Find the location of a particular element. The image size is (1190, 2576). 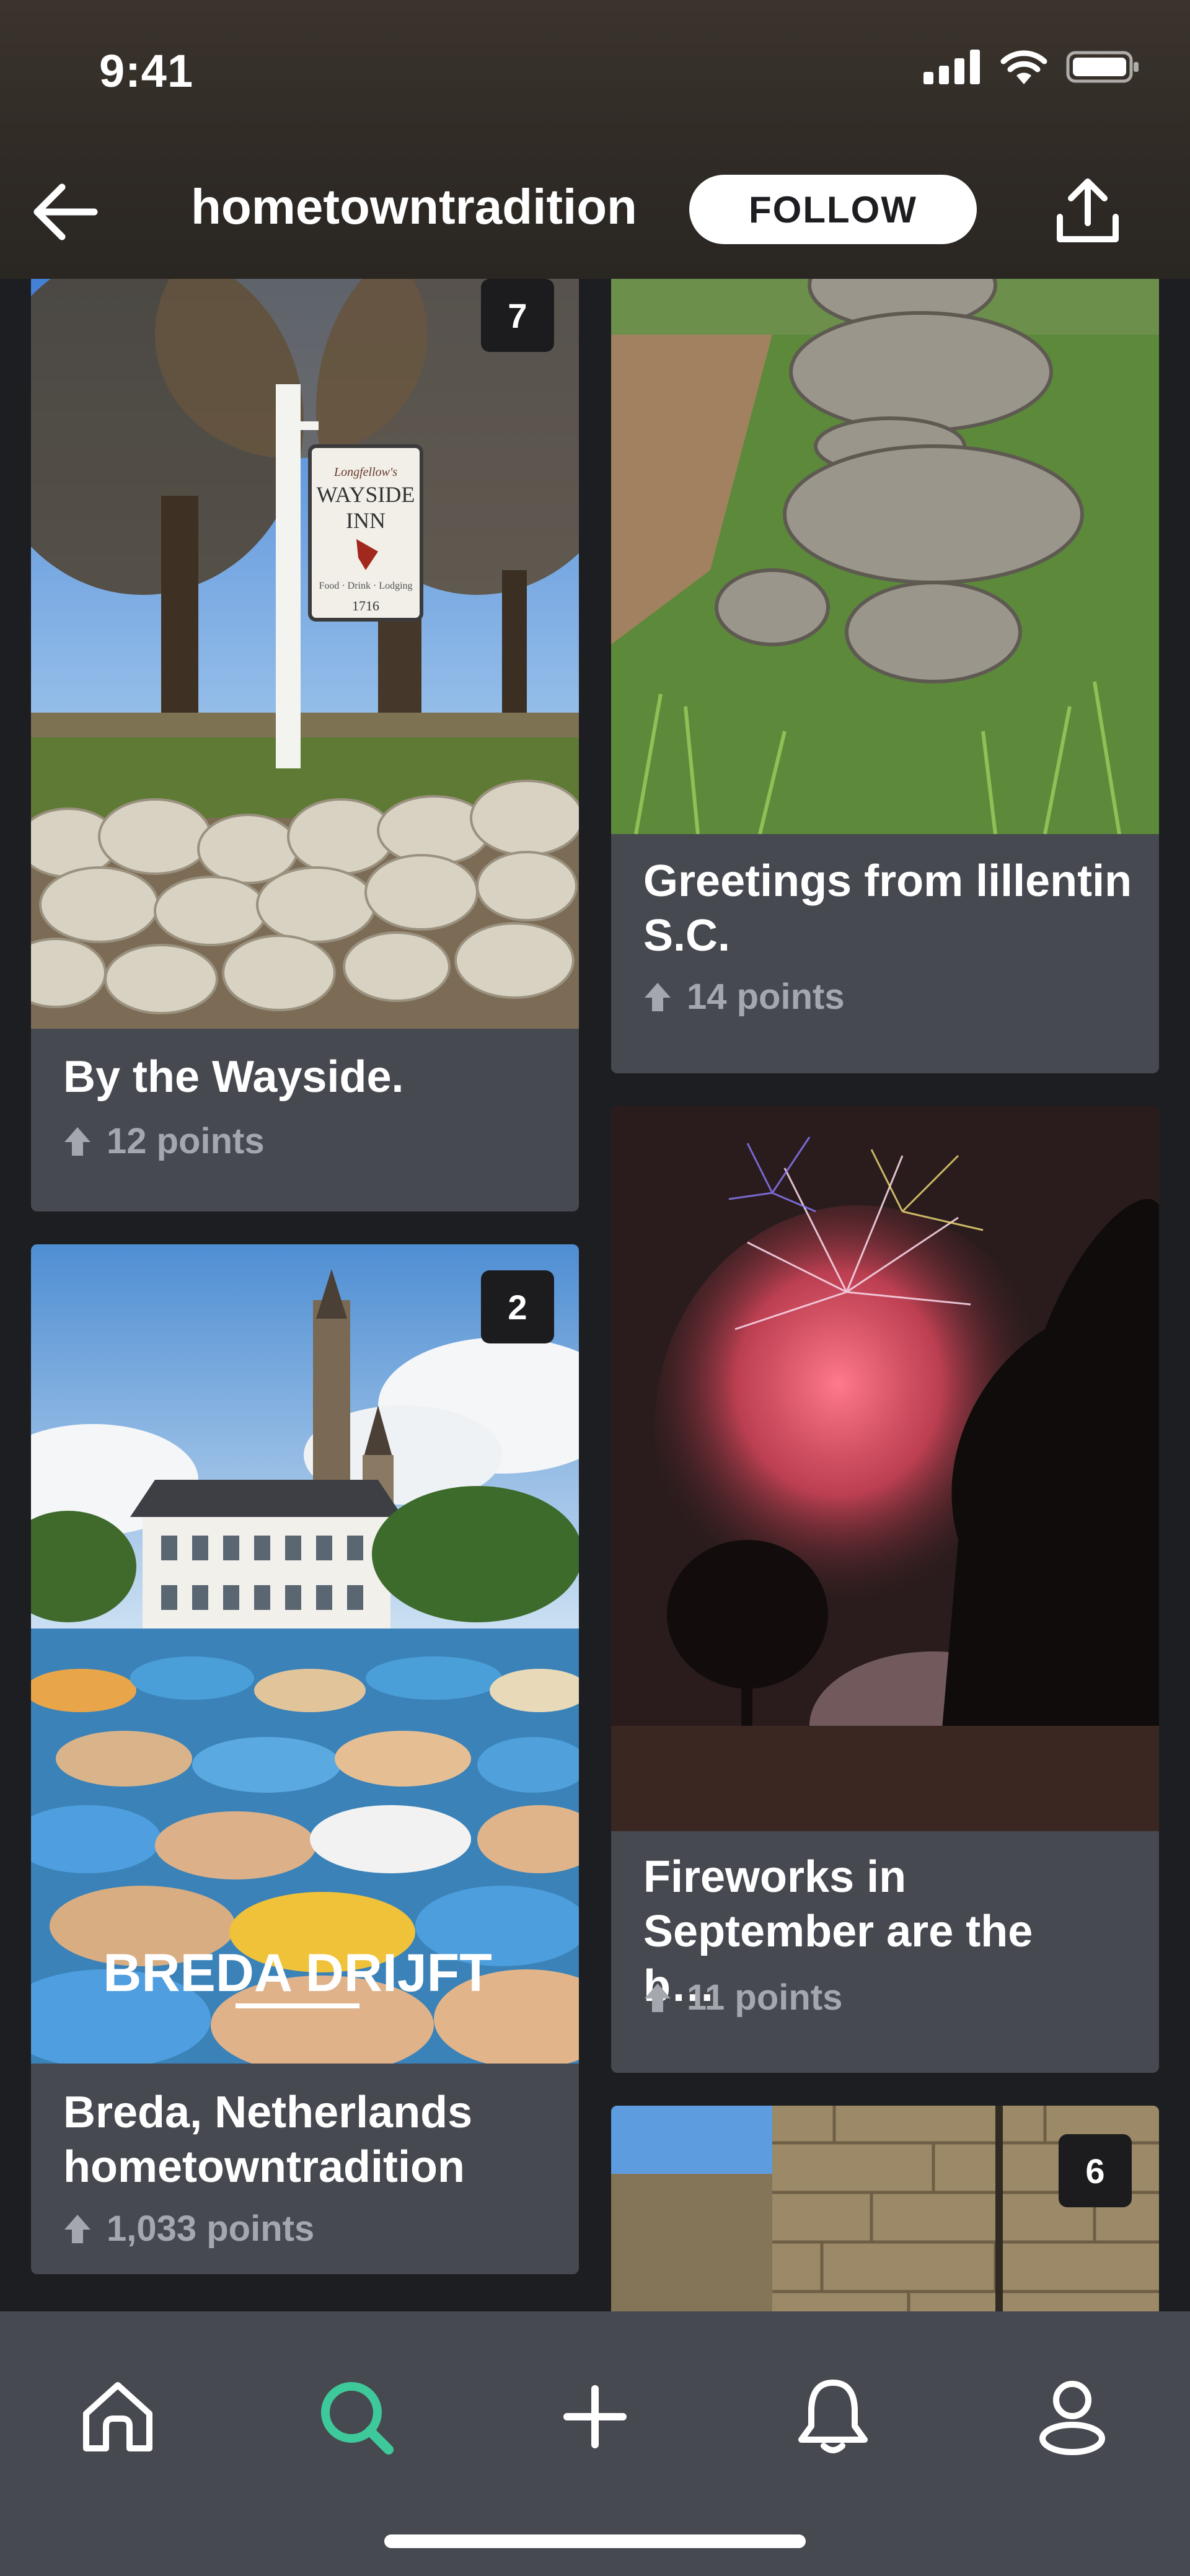

tab-search is located at coordinates (356, 2417).